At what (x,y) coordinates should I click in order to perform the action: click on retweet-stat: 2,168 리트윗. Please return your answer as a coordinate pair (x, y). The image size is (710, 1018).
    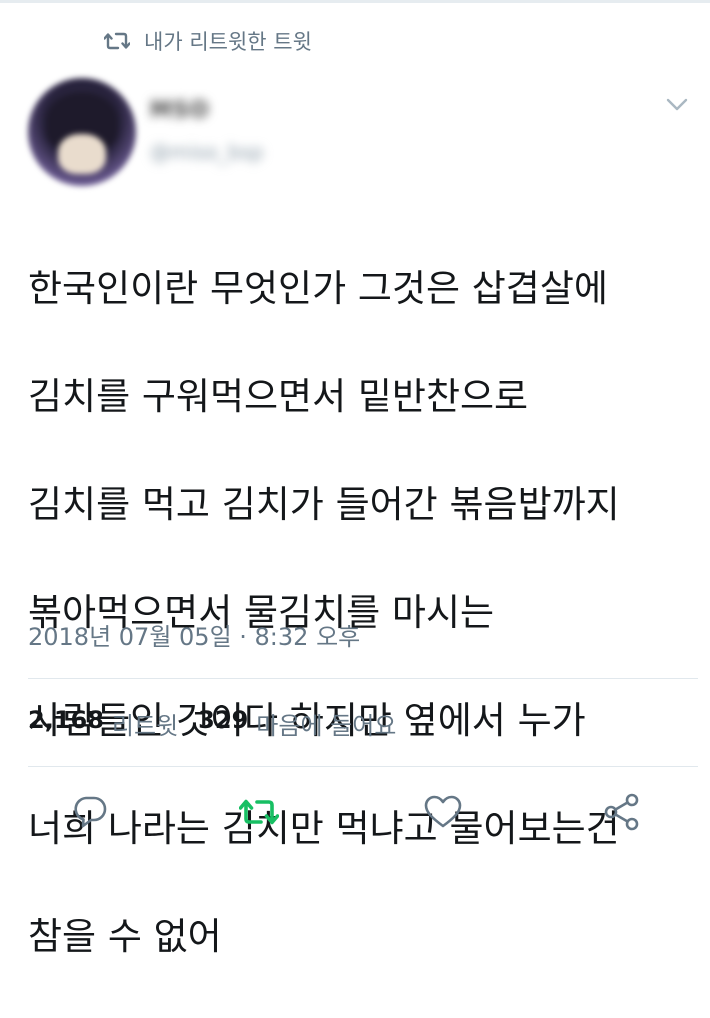
    Looking at the image, I should click on (103, 723).